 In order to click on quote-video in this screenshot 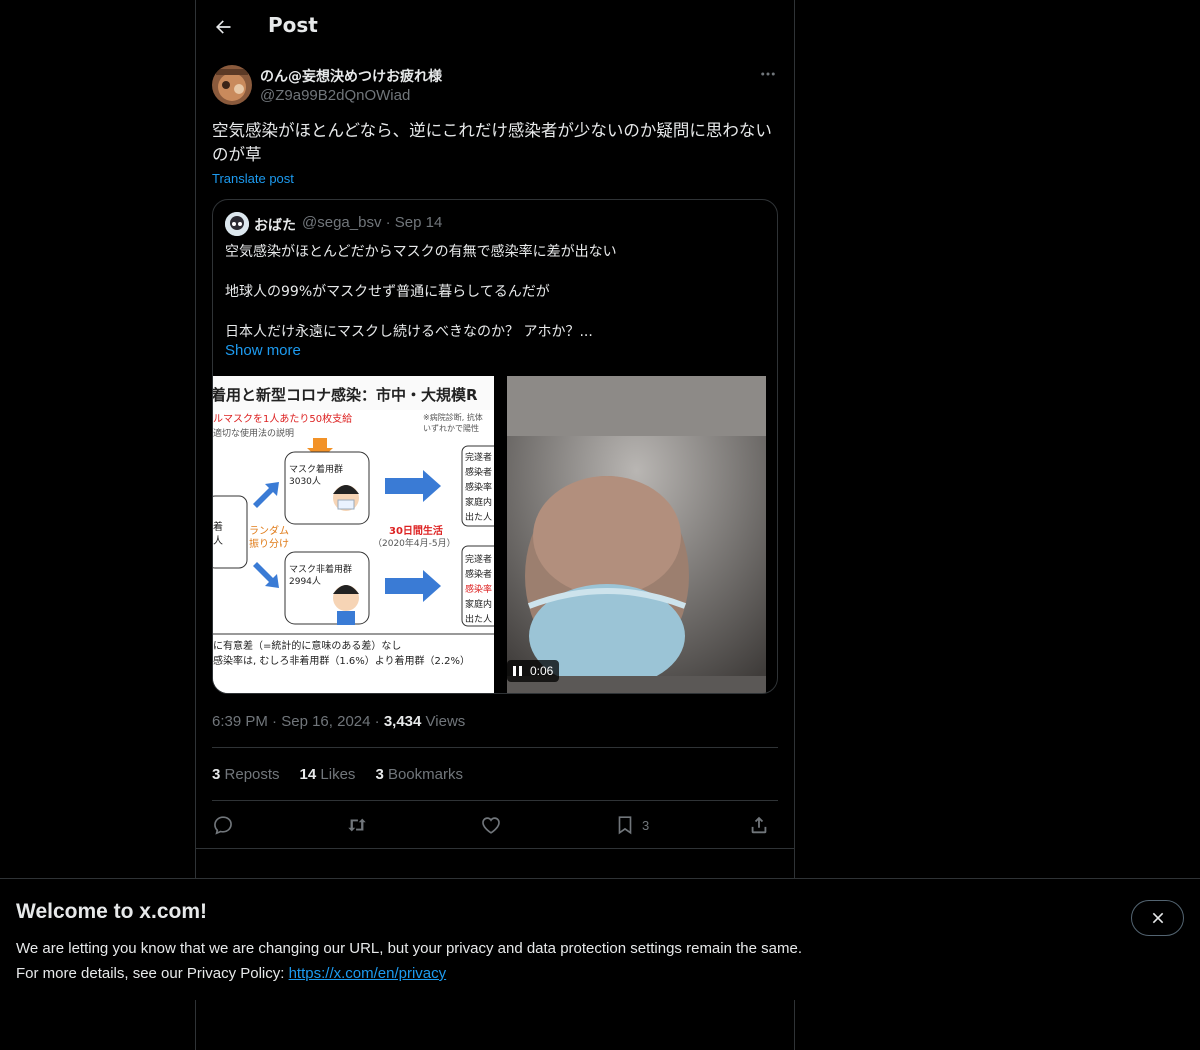, I will do `click(636, 534)`.